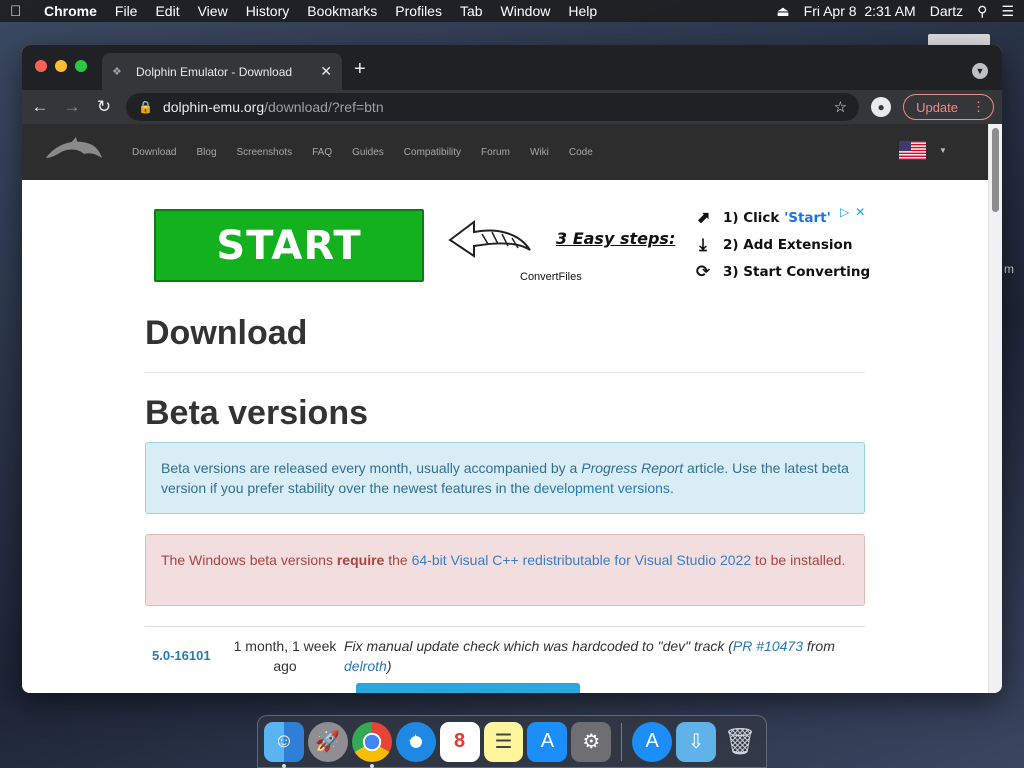 The width and height of the screenshot is (1024, 768). I want to click on ad-steps-title: 3 Easy steps:, so click(615, 238).